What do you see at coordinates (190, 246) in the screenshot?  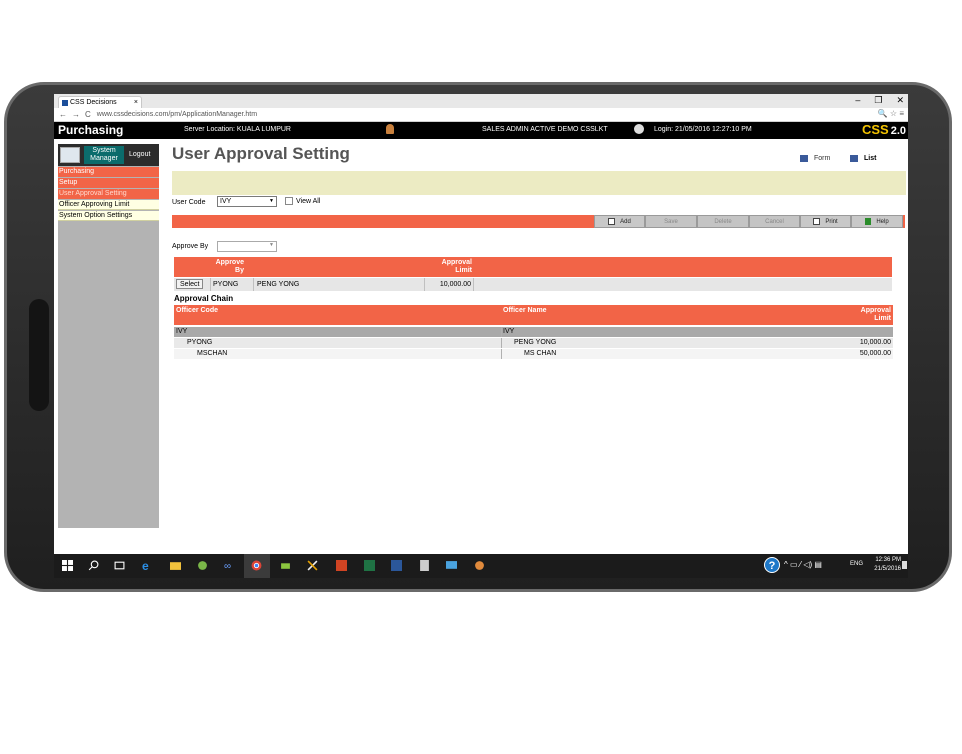 I see `approve-by-label: Approve By` at bounding box center [190, 246].